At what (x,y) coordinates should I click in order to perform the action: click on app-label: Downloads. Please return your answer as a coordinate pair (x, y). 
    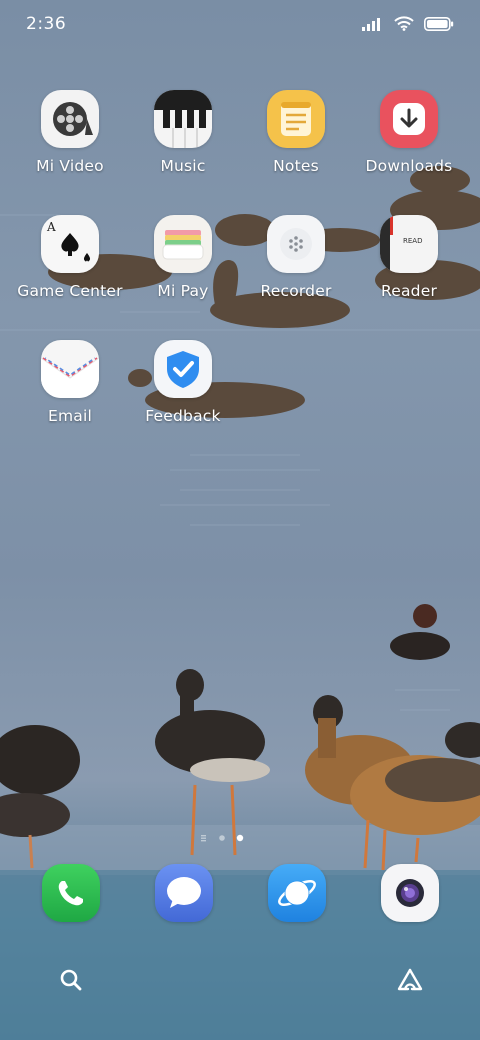
    Looking at the image, I should click on (409, 166).